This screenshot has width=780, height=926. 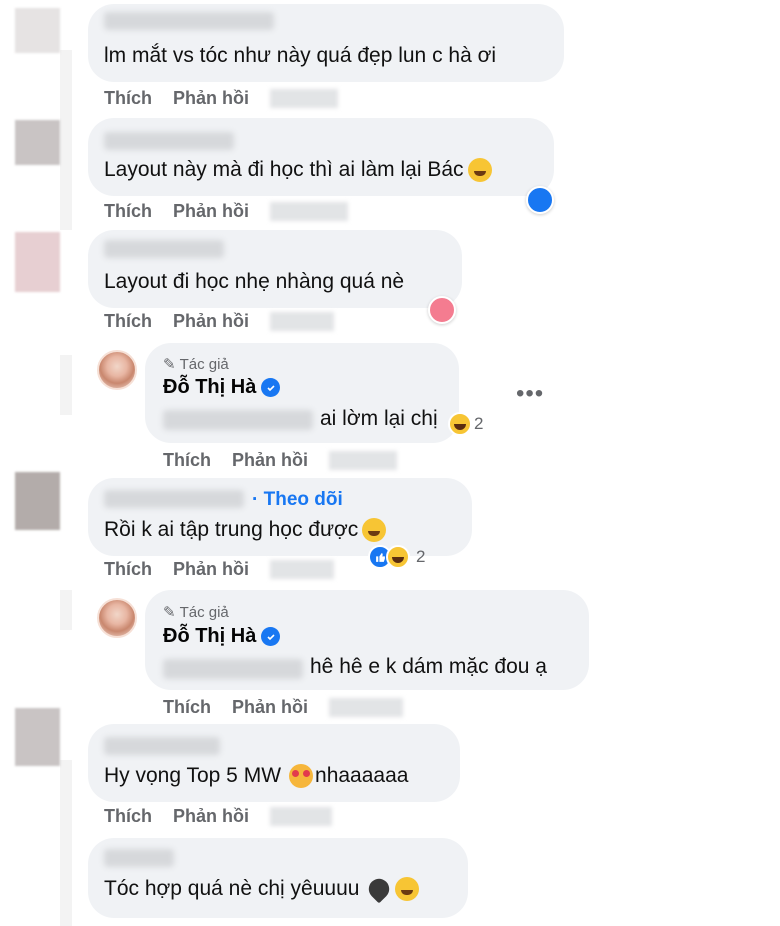 What do you see at coordinates (245, 530) in the screenshot?
I see `comment-text: Rồi k ai tập trung học được` at bounding box center [245, 530].